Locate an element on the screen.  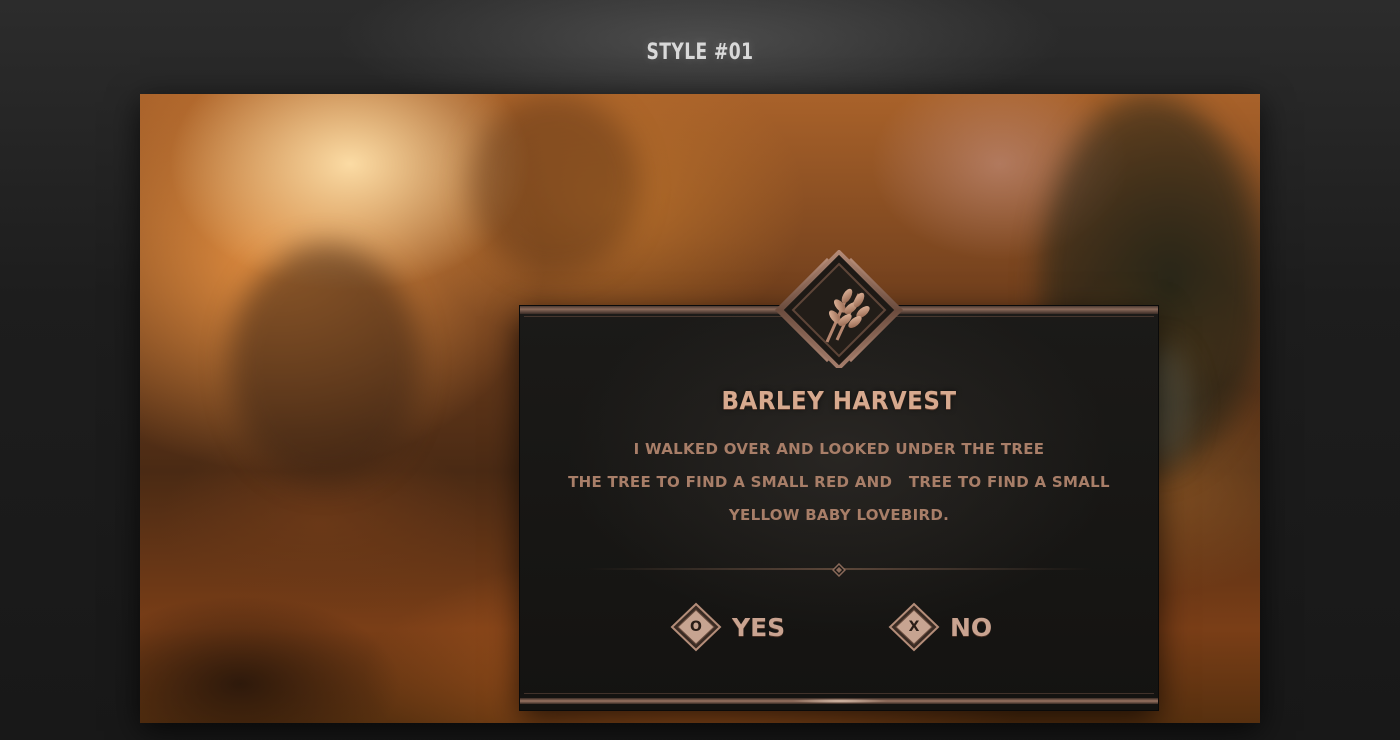
wheat-icon is located at coordinates (839, 310).